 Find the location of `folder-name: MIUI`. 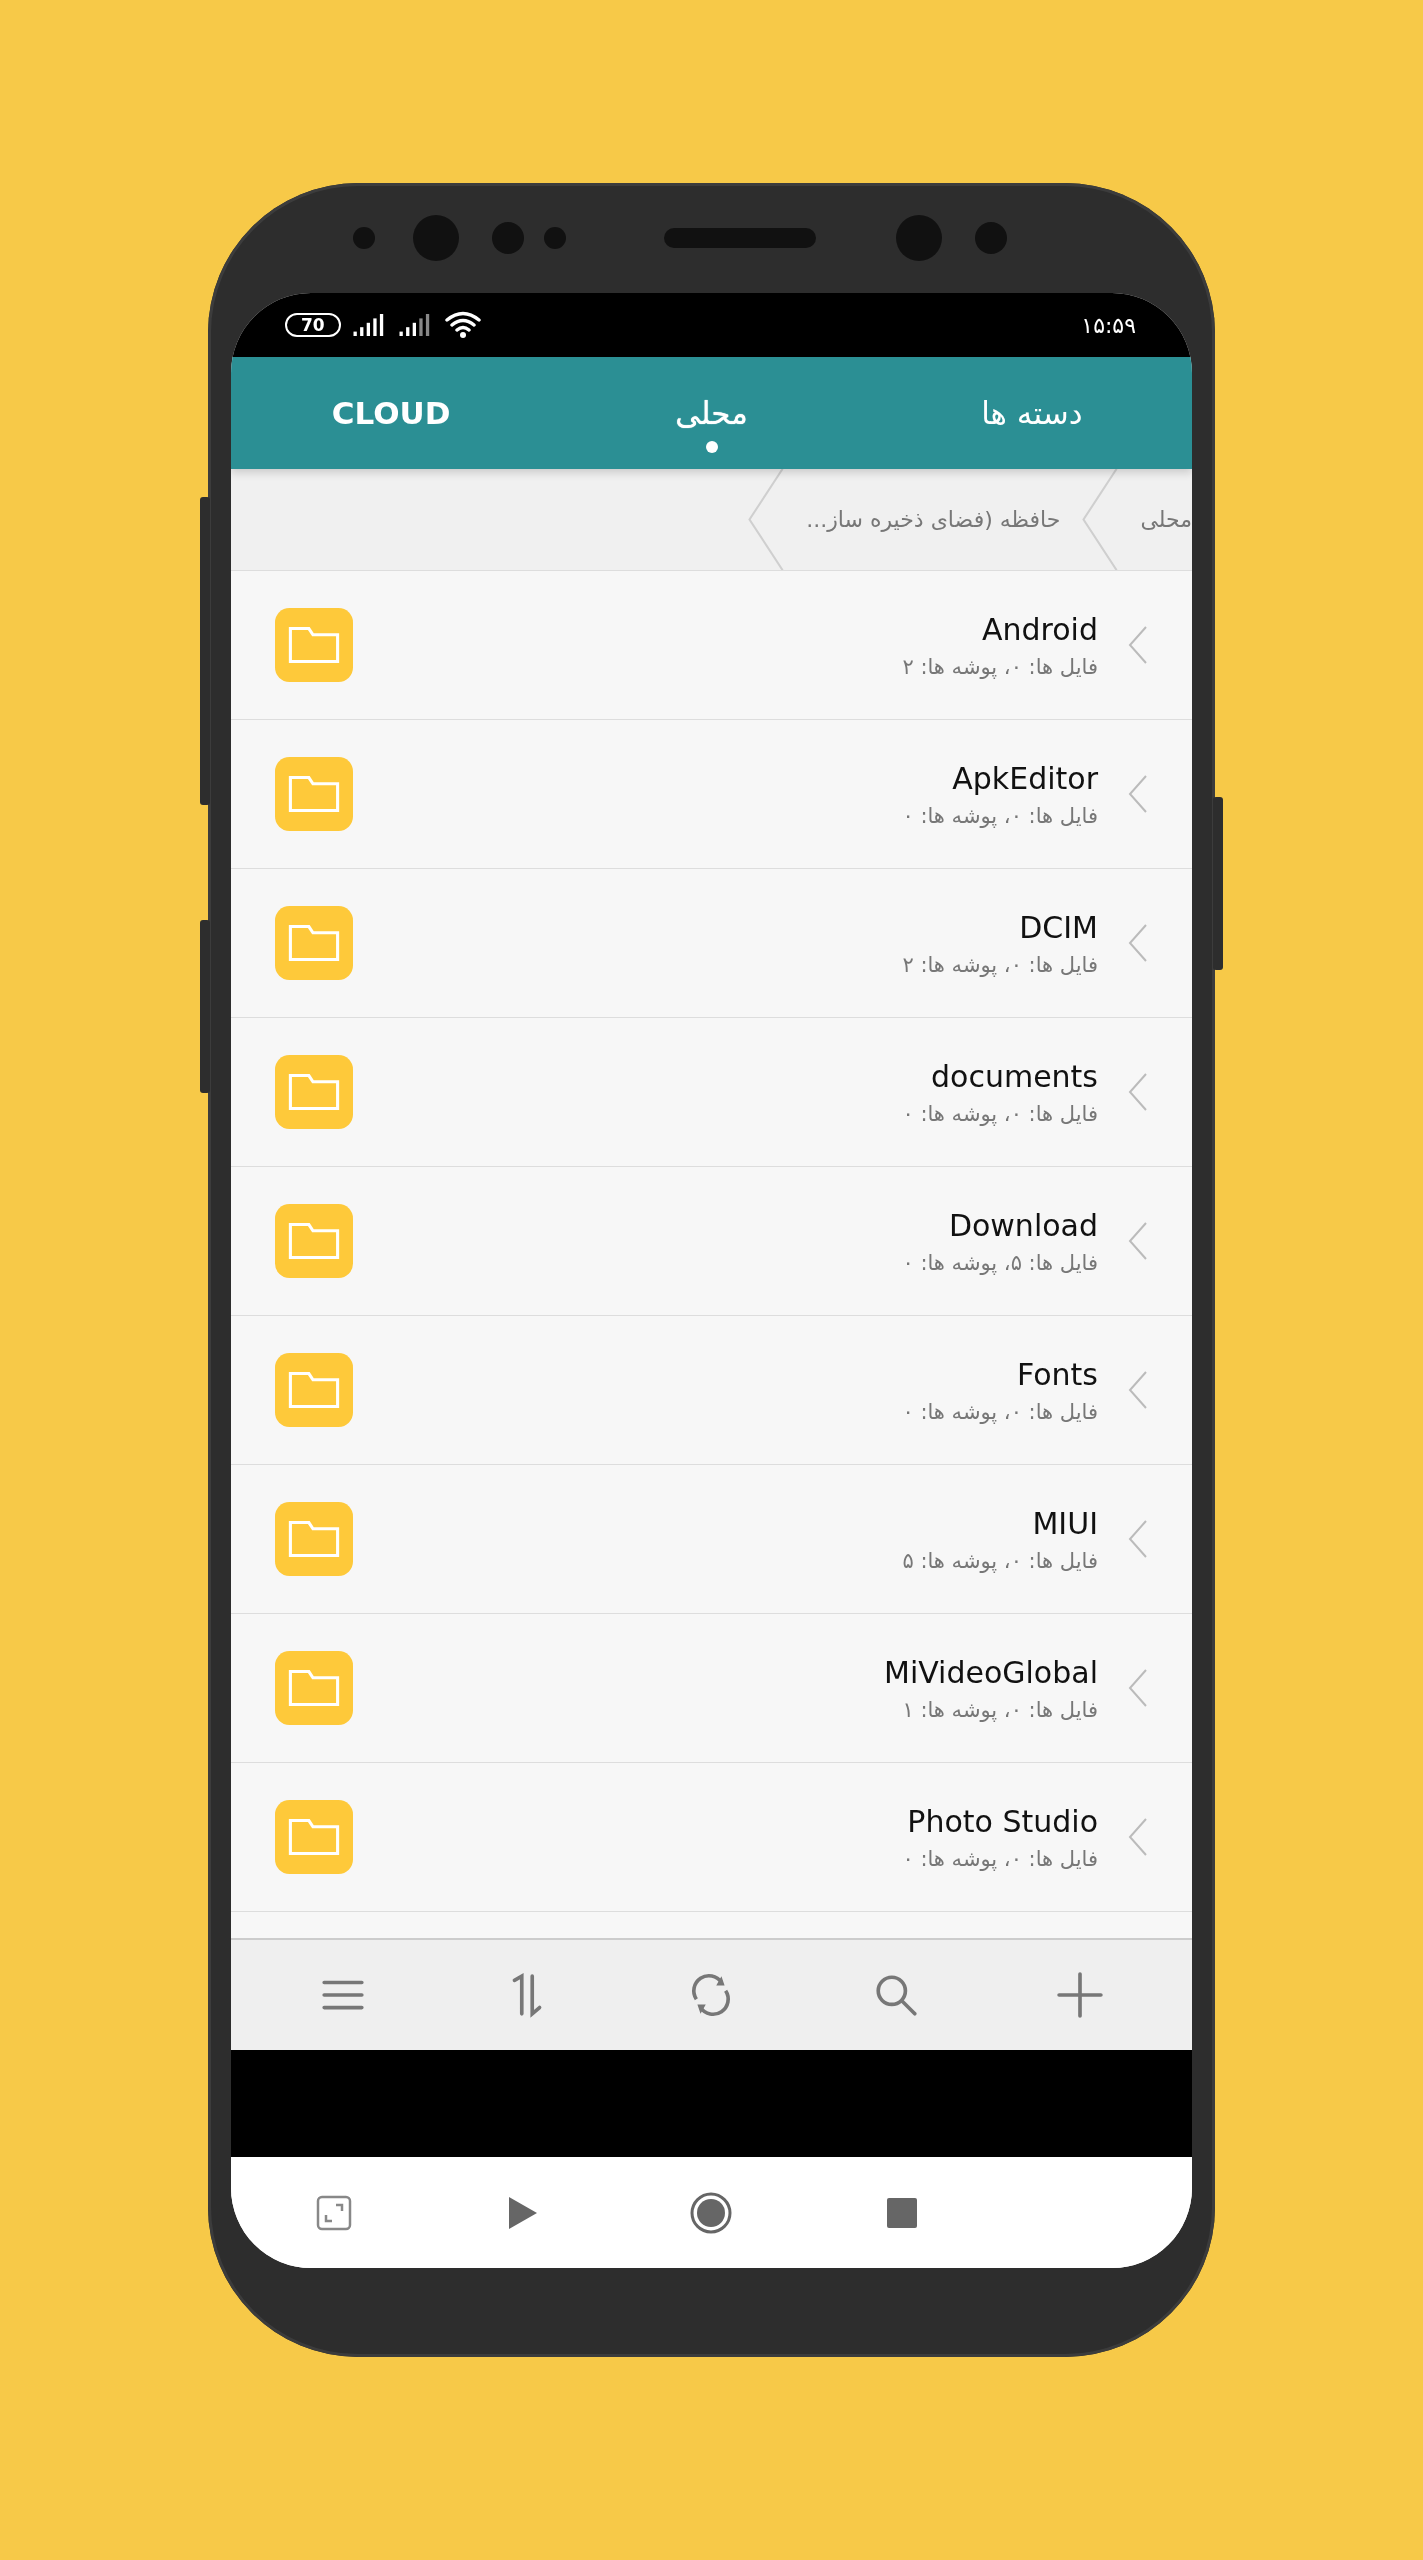

folder-name: MIUI is located at coordinates (1065, 1523).